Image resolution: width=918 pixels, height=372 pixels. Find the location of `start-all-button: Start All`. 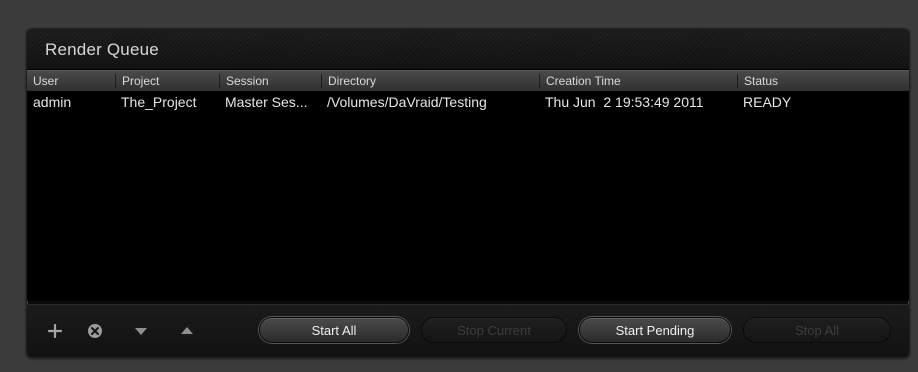

start-all-button: Start All is located at coordinates (334, 330).